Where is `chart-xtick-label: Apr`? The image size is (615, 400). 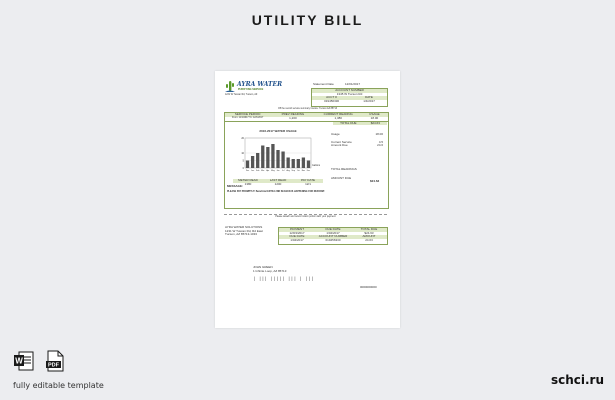 chart-xtick-label: Apr is located at coordinates (267, 170).